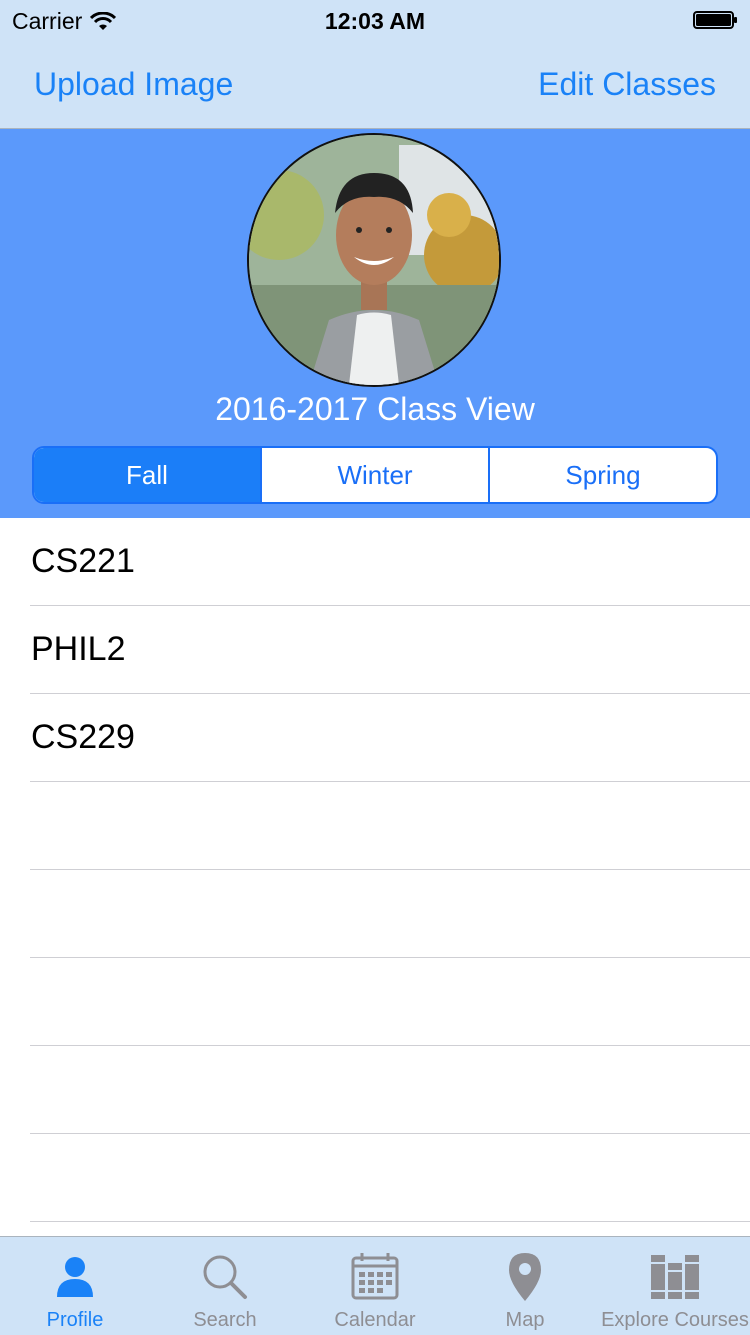 The width and height of the screenshot is (750, 1335). What do you see at coordinates (75, 1277) in the screenshot?
I see `person-icon` at bounding box center [75, 1277].